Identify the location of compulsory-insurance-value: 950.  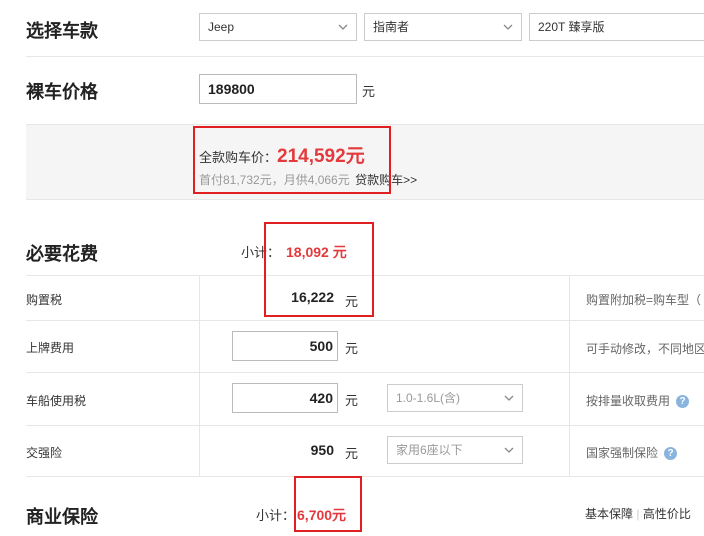
(322, 450).